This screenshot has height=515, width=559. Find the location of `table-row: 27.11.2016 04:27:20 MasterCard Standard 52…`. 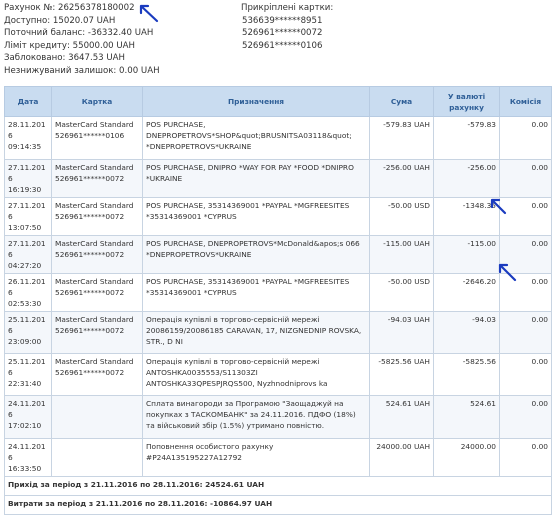

table-row: 27.11.2016 04:27:20 MasterCard Standard 52… is located at coordinates (278, 254).